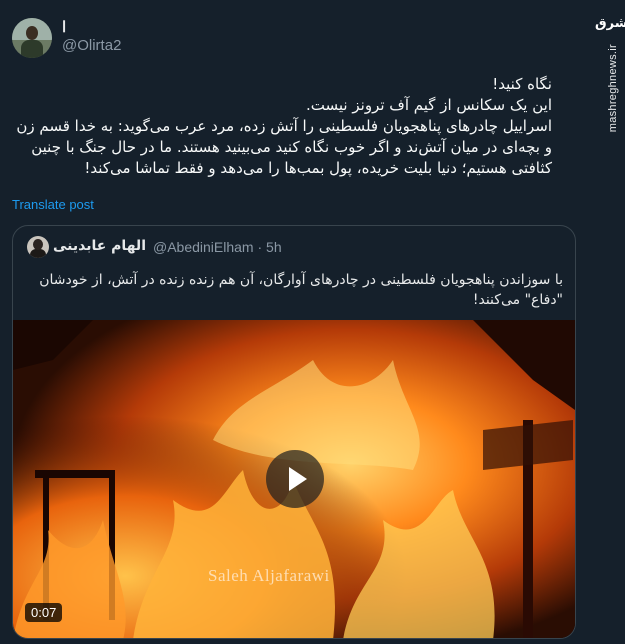 The width and height of the screenshot is (625, 644). Describe the element at coordinates (38, 247) in the screenshot. I see `quote-avatar` at that location.